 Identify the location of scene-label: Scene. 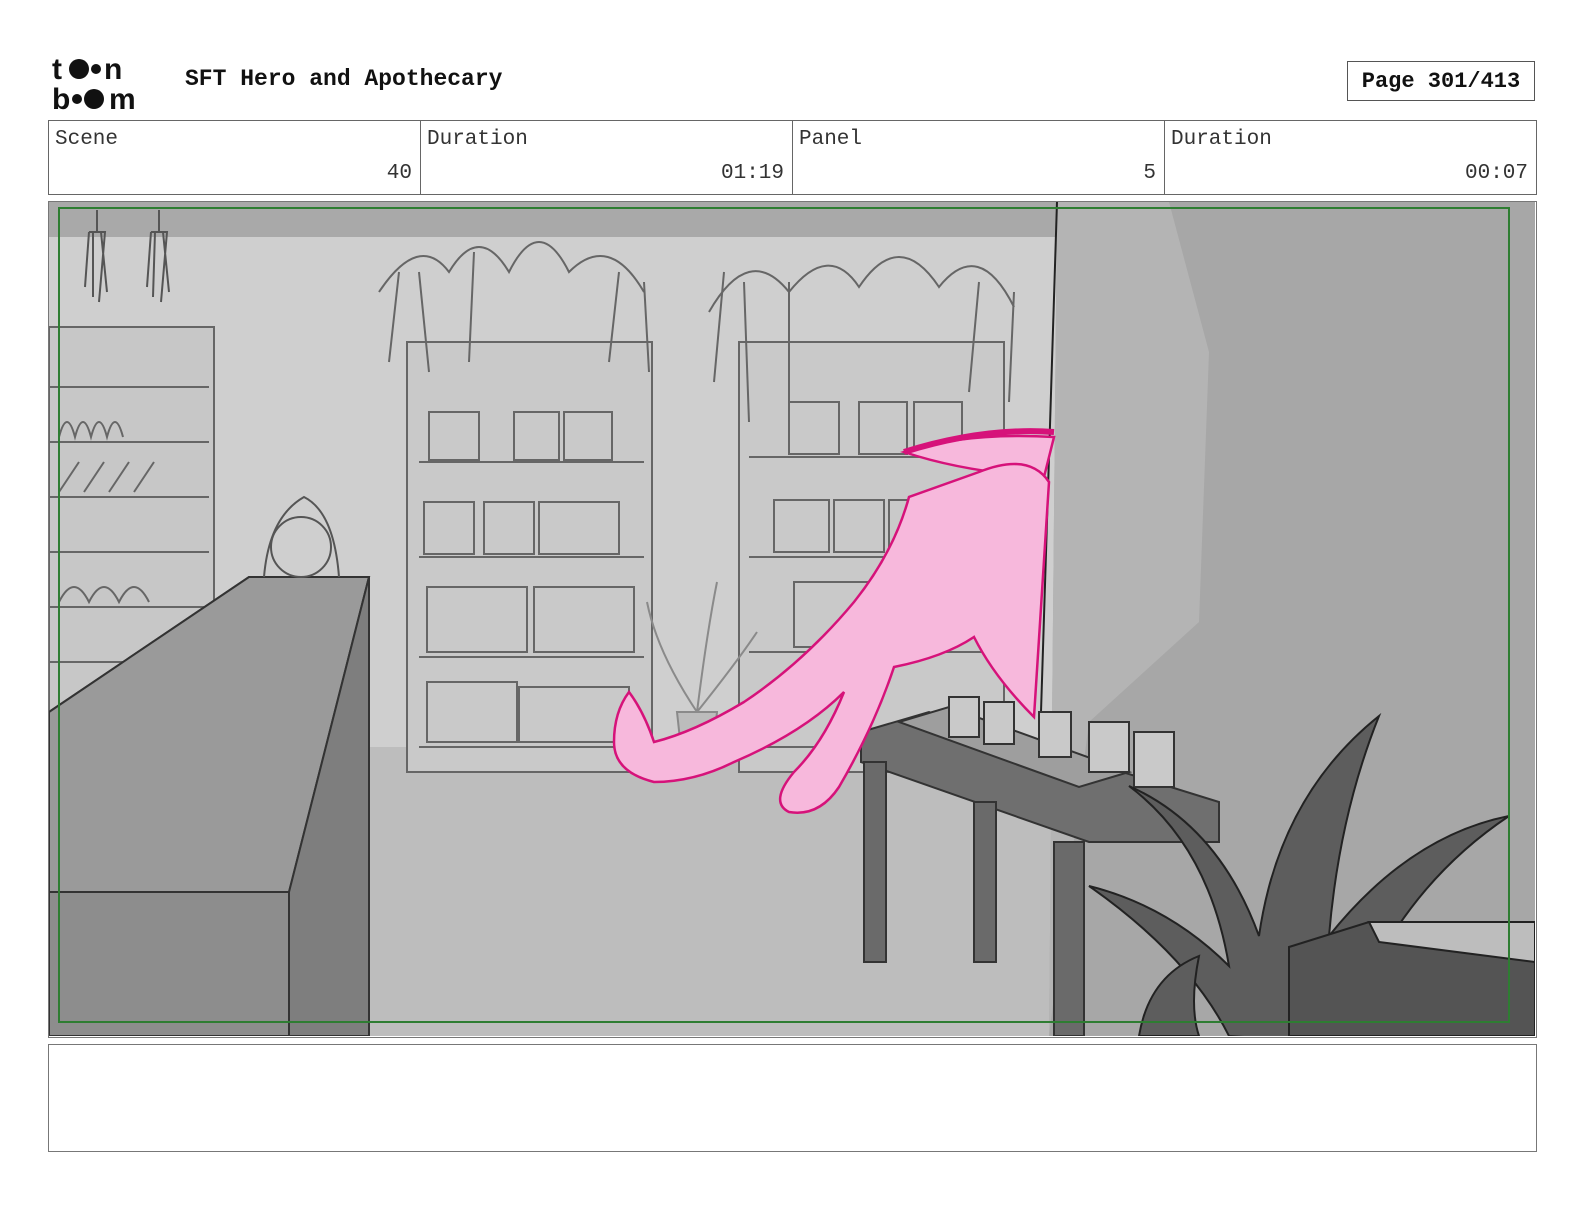
(87, 139).